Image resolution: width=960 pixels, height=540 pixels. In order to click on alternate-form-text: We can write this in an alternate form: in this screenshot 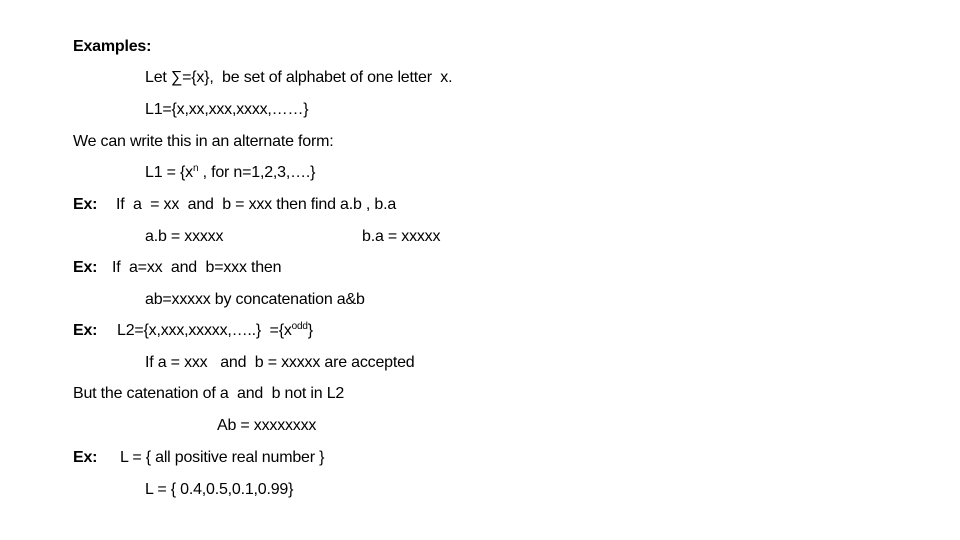, I will do `click(203, 141)`.